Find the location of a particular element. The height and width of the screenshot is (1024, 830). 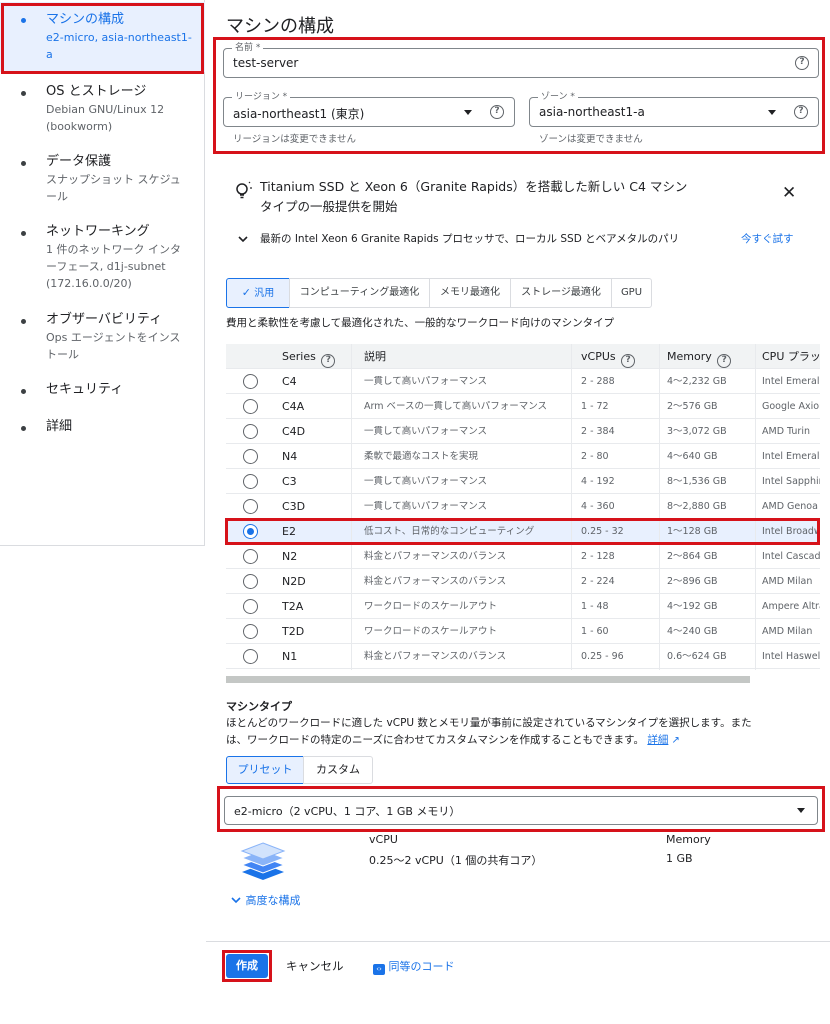

vcpus-cell: 2 - 384 is located at coordinates (598, 431).